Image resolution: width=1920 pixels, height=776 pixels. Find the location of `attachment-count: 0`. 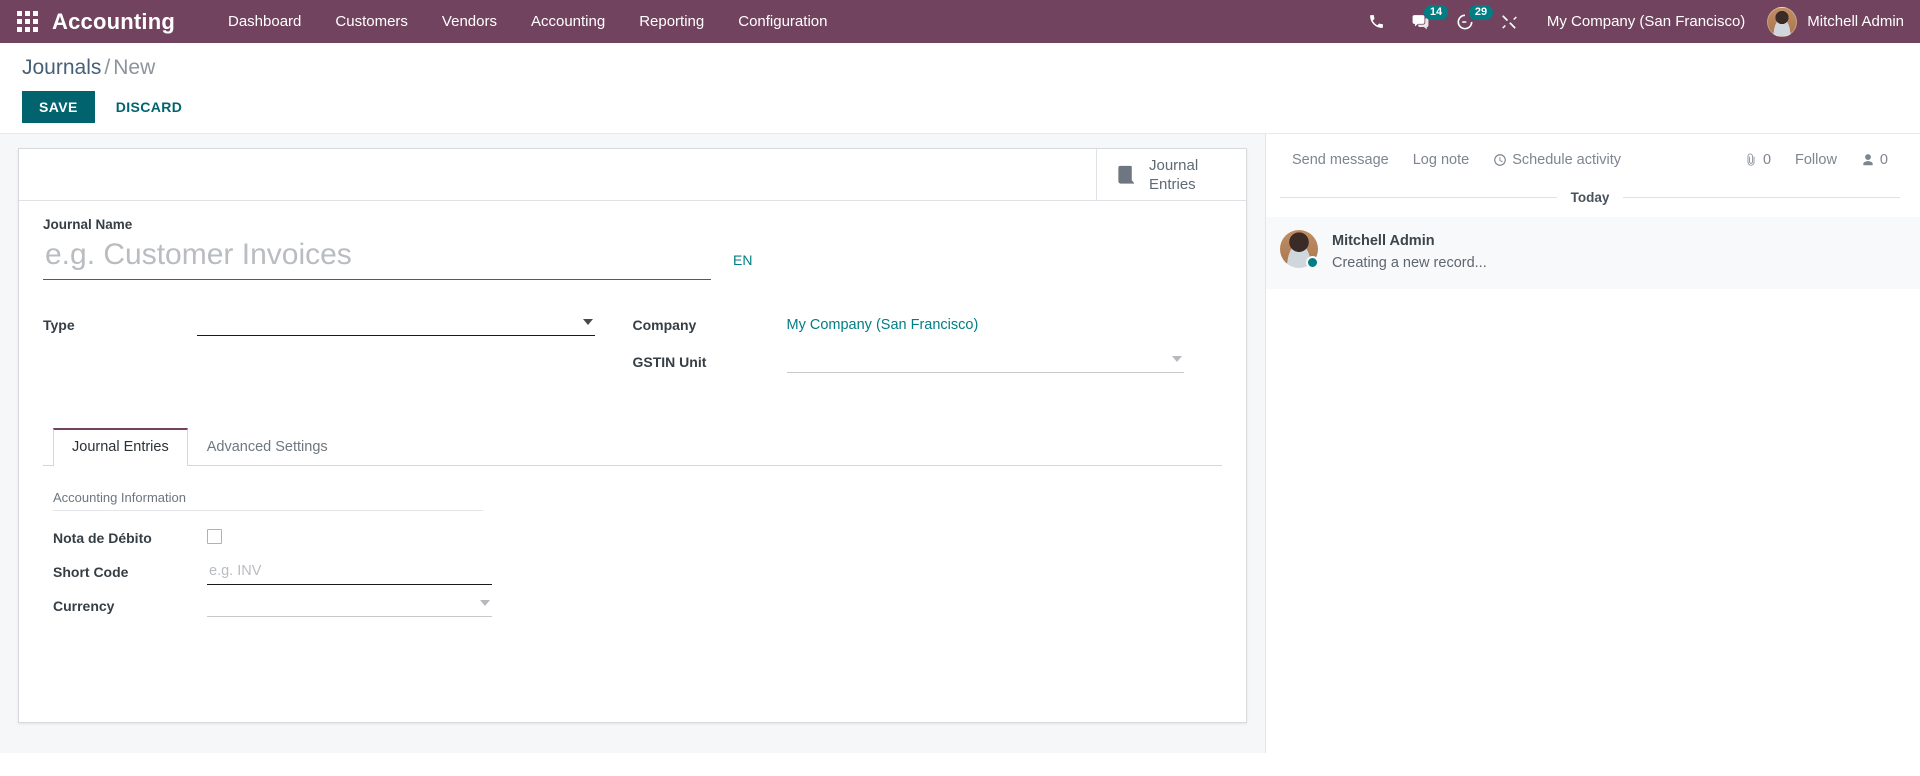

attachment-count: 0 is located at coordinates (1757, 160).